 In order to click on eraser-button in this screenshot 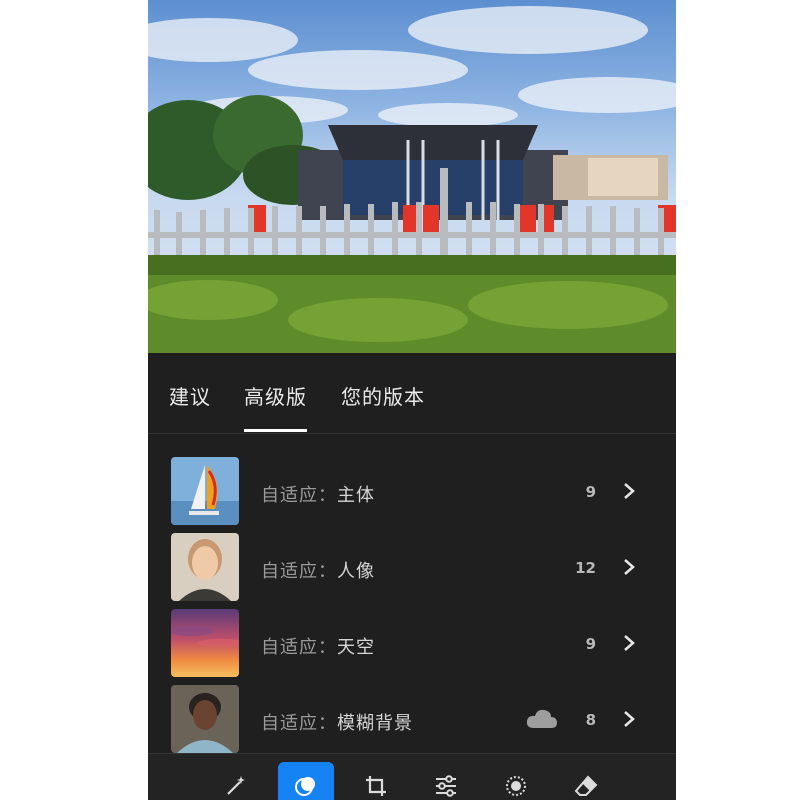, I will do `click(586, 781)`.